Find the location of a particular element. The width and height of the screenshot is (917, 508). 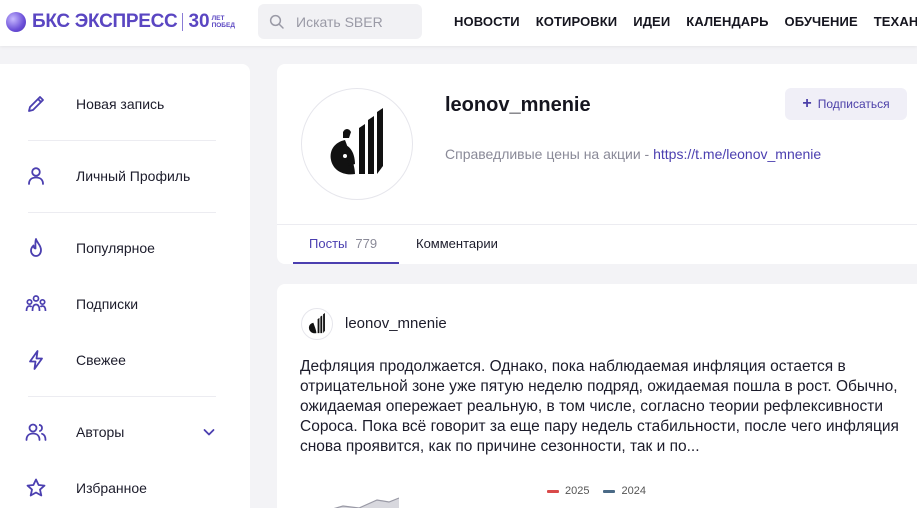

subscribe-label: Подписаться is located at coordinates (853, 104).